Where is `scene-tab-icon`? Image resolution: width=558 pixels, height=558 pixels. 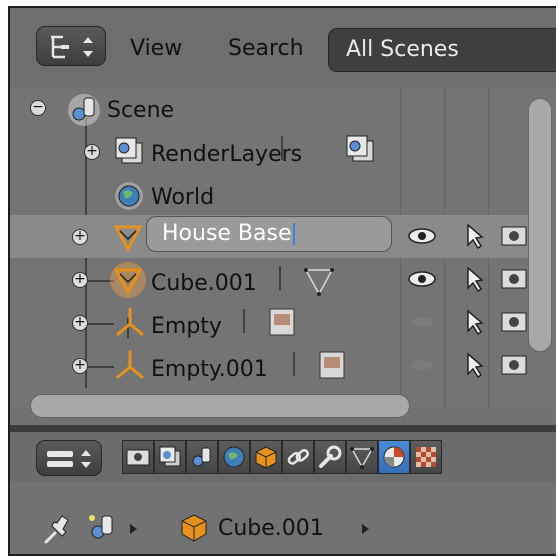
scene-tab-icon is located at coordinates (201, 457).